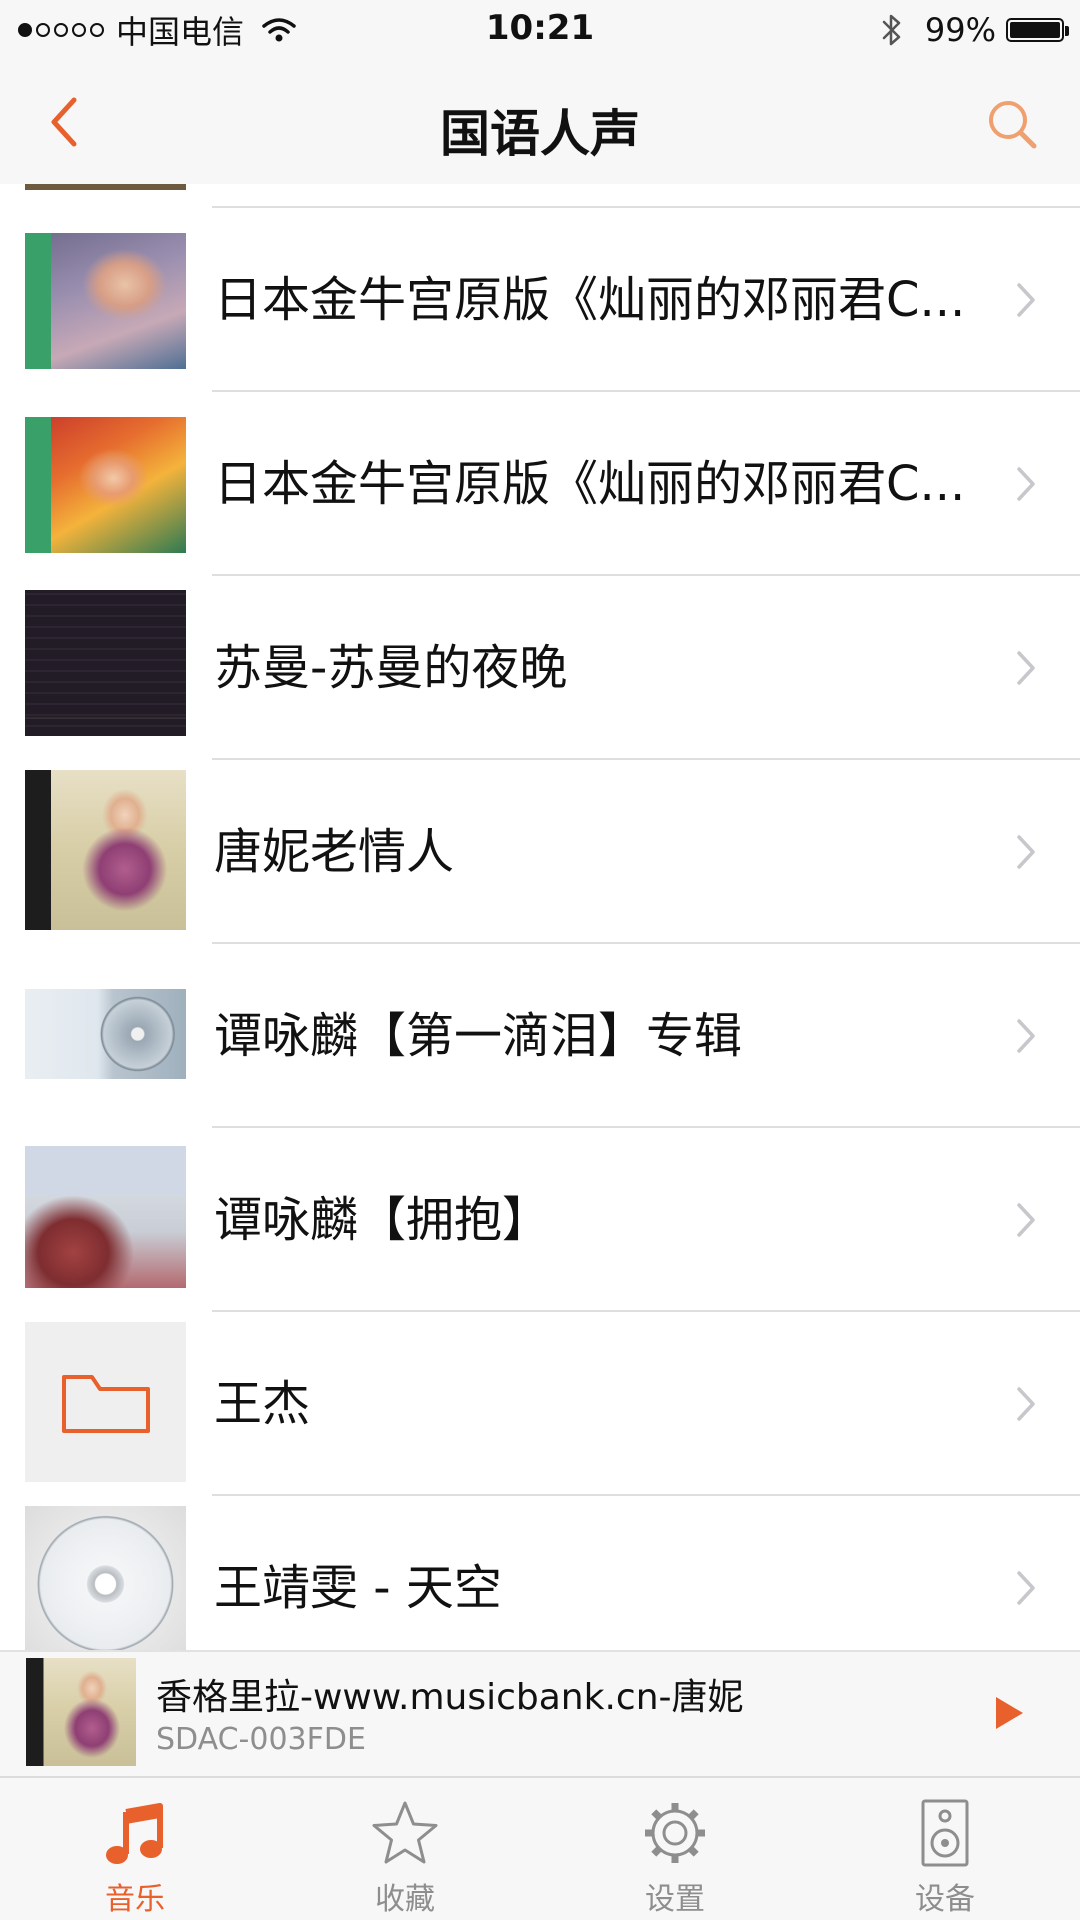 The height and width of the screenshot is (1920, 1080). I want to click on battery-icon, so click(1037, 30).